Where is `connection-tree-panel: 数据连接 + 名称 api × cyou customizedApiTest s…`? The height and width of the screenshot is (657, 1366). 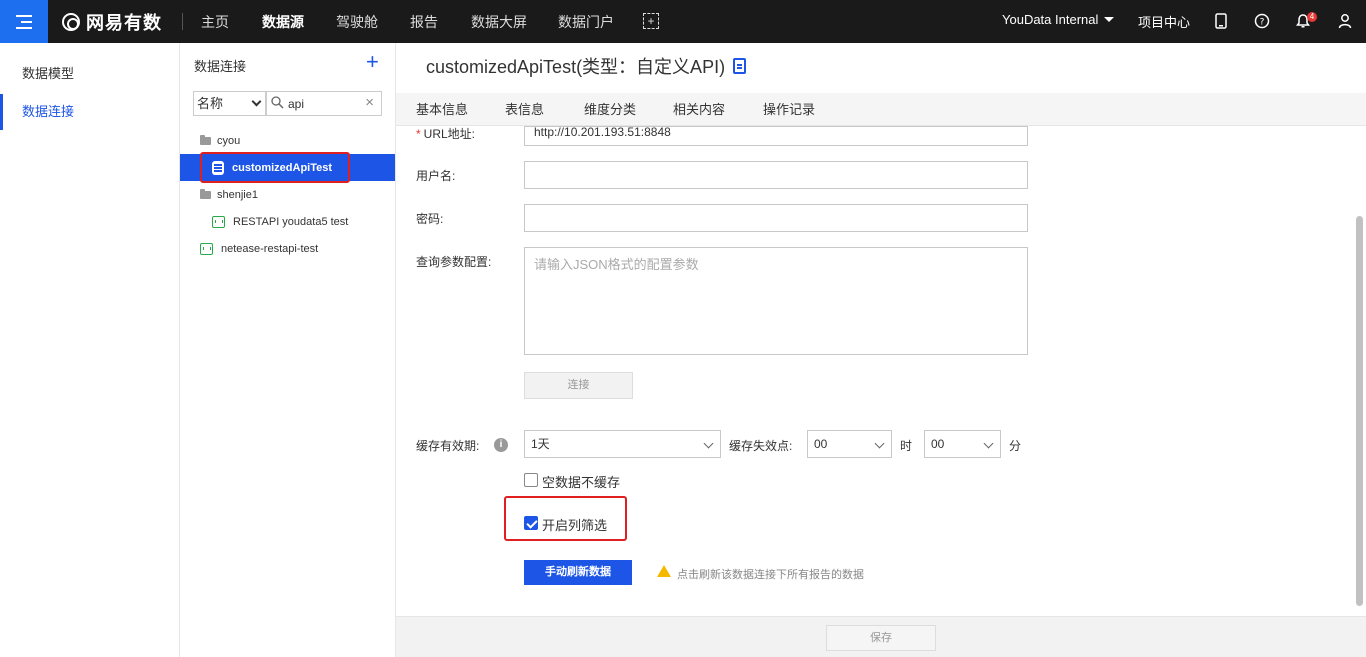 connection-tree-panel: 数据连接 + 名称 api × cyou customizedApiTest s… is located at coordinates (288, 350).